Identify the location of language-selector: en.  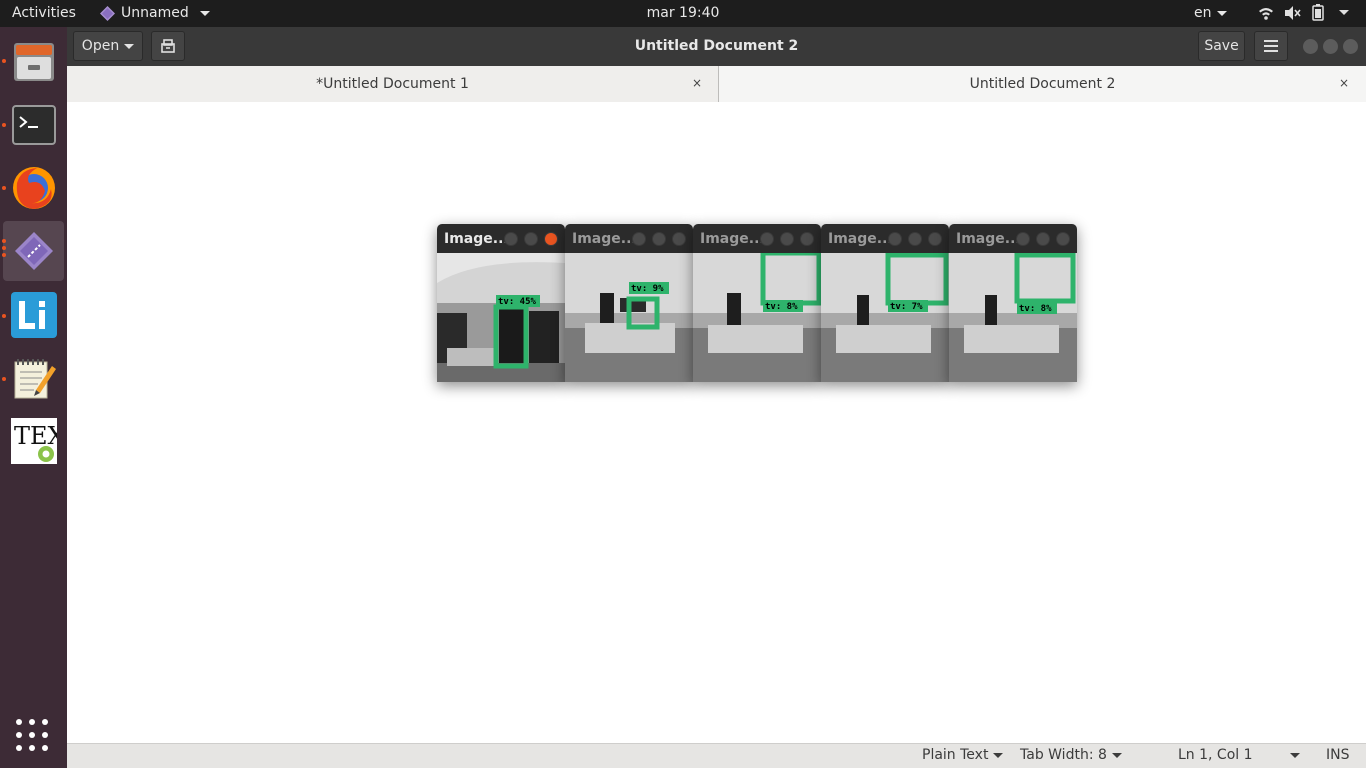
(1210, 13).